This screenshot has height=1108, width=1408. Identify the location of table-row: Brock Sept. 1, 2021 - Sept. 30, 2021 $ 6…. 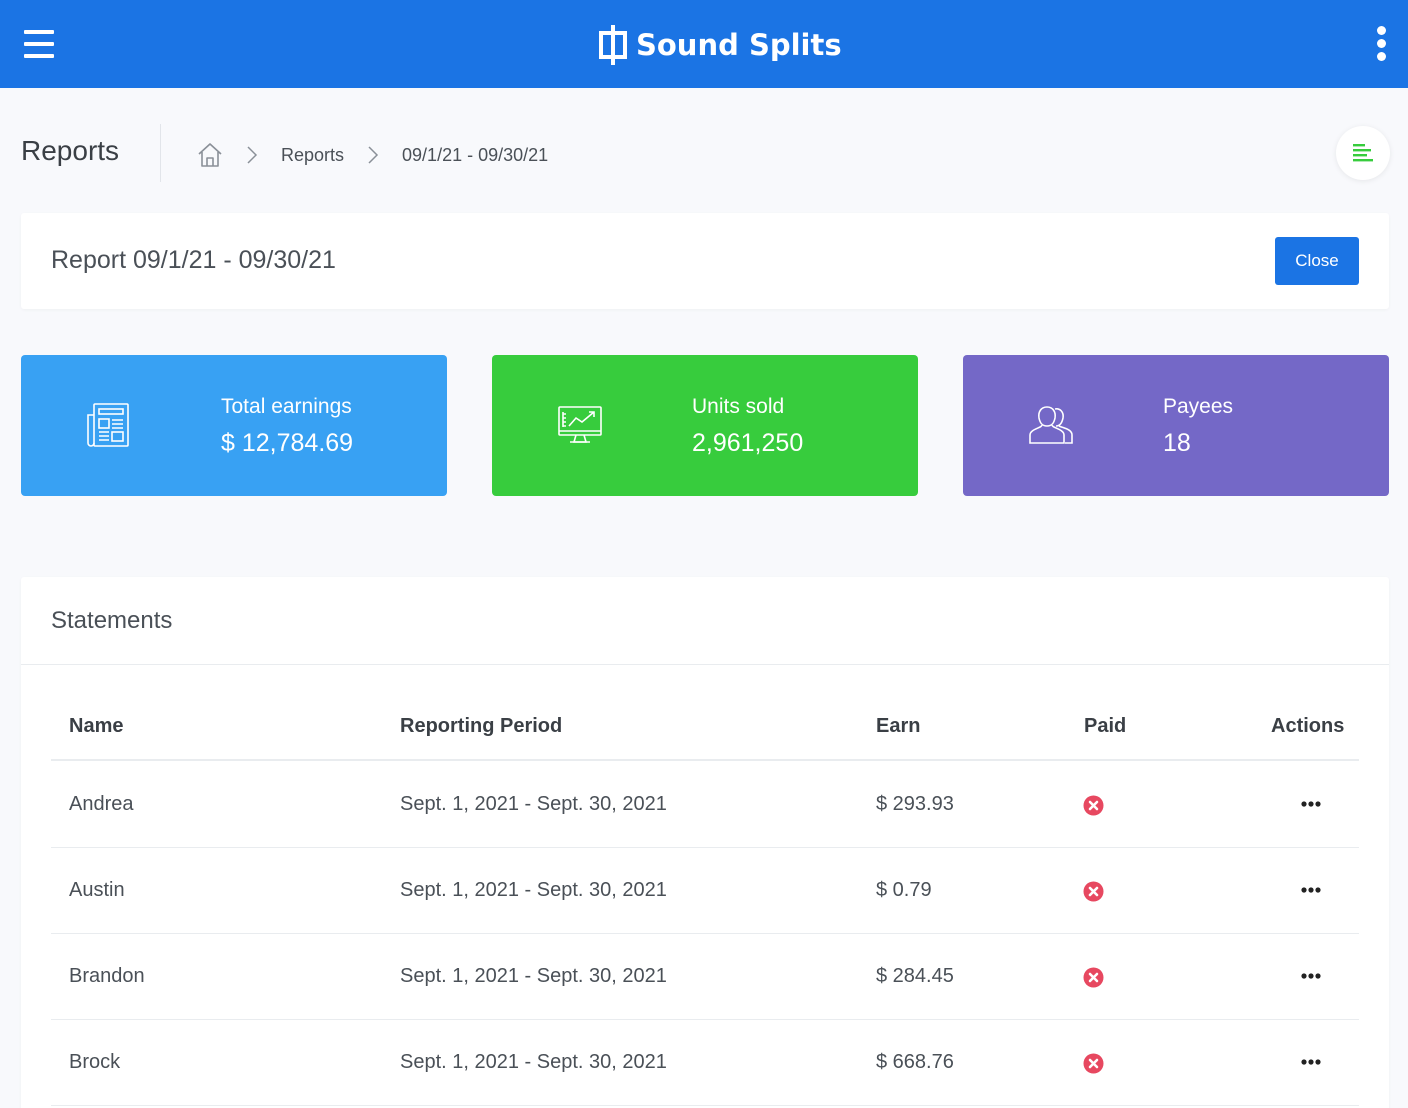
(705, 1063).